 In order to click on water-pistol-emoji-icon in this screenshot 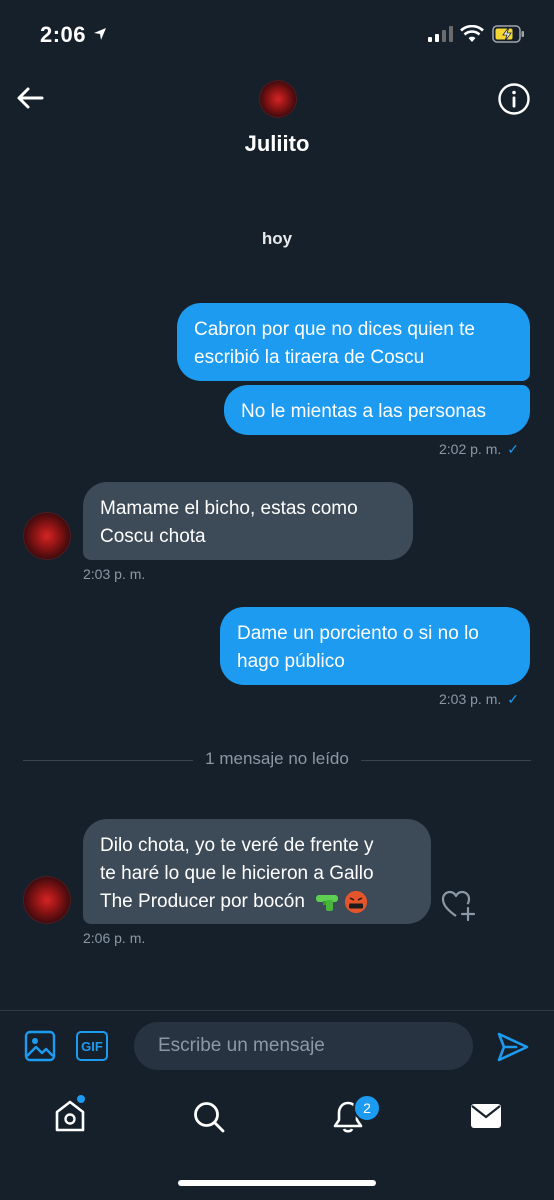, I will do `click(327, 902)`.